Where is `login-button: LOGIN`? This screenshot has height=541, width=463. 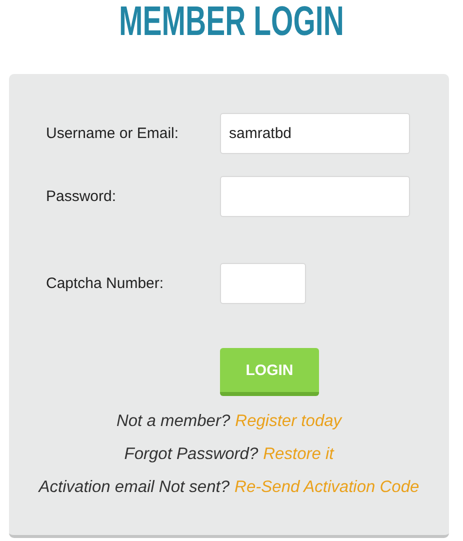
login-button: LOGIN is located at coordinates (269, 372).